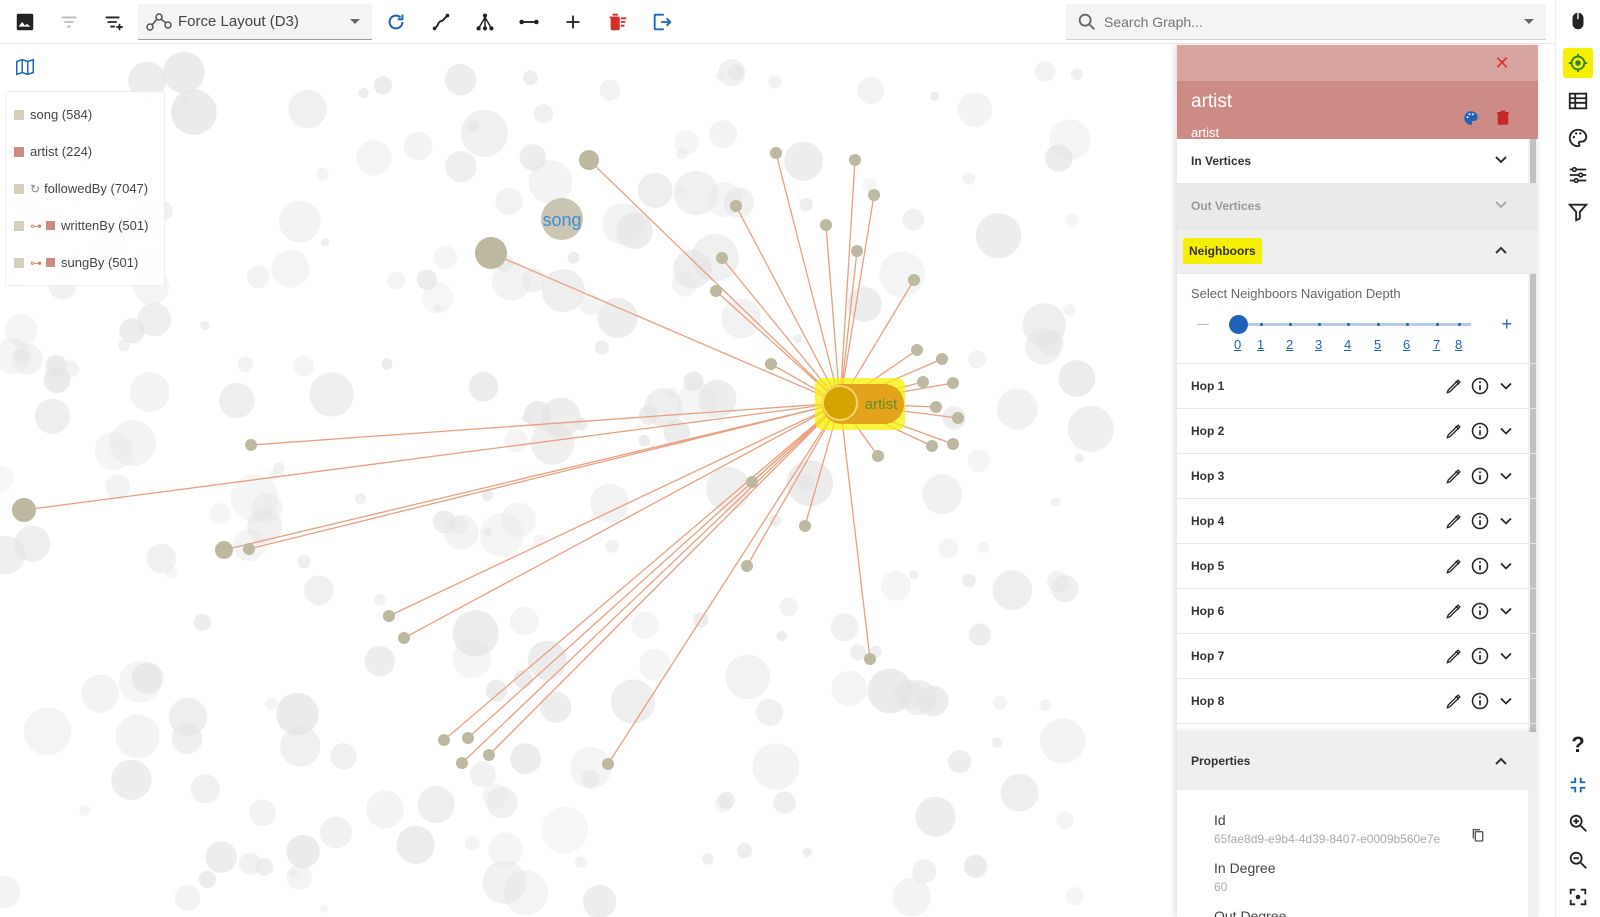 This screenshot has width=1600, height=917. What do you see at coordinates (1578, 212) in the screenshot?
I see `filter-icon` at bounding box center [1578, 212].